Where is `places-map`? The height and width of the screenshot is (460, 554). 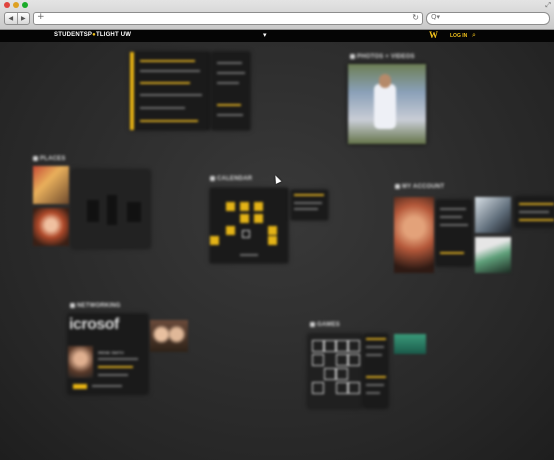 places-map is located at coordinates (111, 209).